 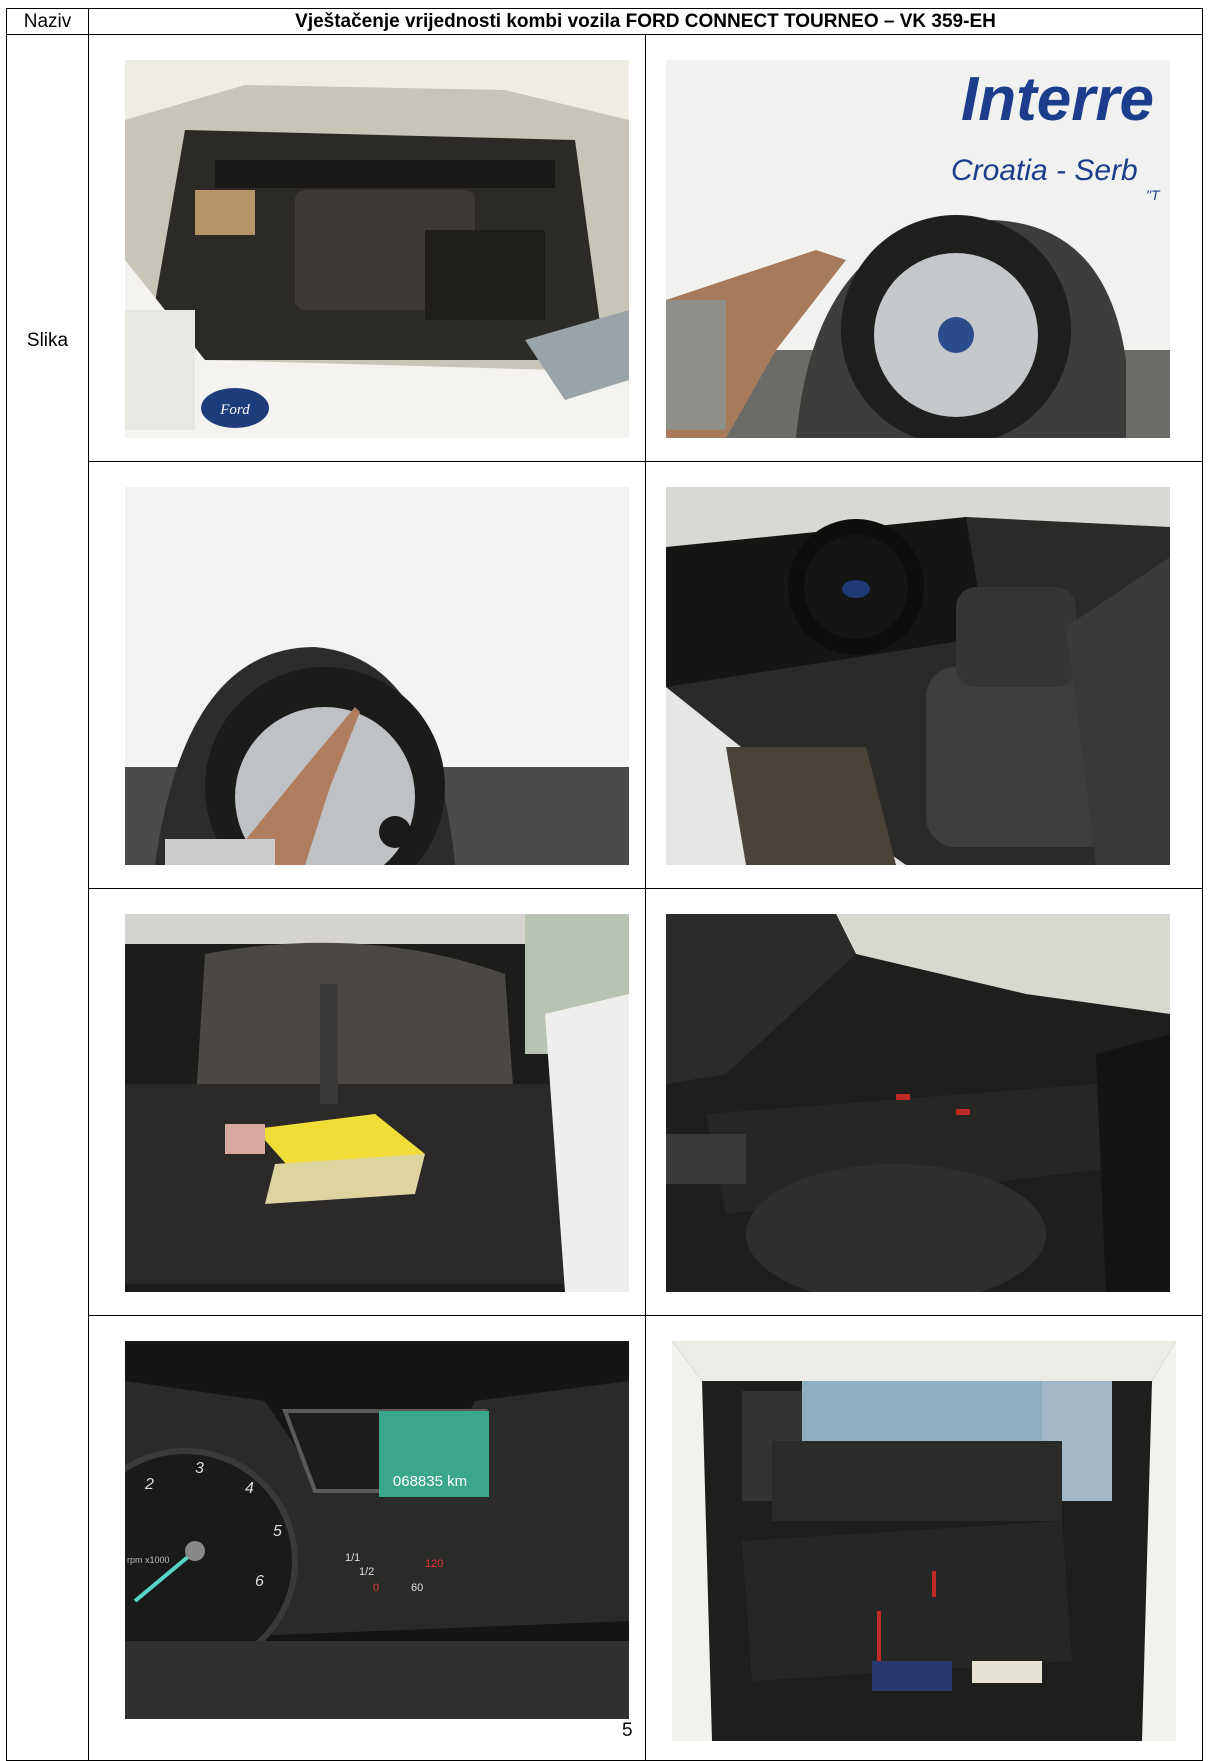 I want to click on photo-wheel-arch: Interre Croatia - Serb "T, so click(x=918, y=249).